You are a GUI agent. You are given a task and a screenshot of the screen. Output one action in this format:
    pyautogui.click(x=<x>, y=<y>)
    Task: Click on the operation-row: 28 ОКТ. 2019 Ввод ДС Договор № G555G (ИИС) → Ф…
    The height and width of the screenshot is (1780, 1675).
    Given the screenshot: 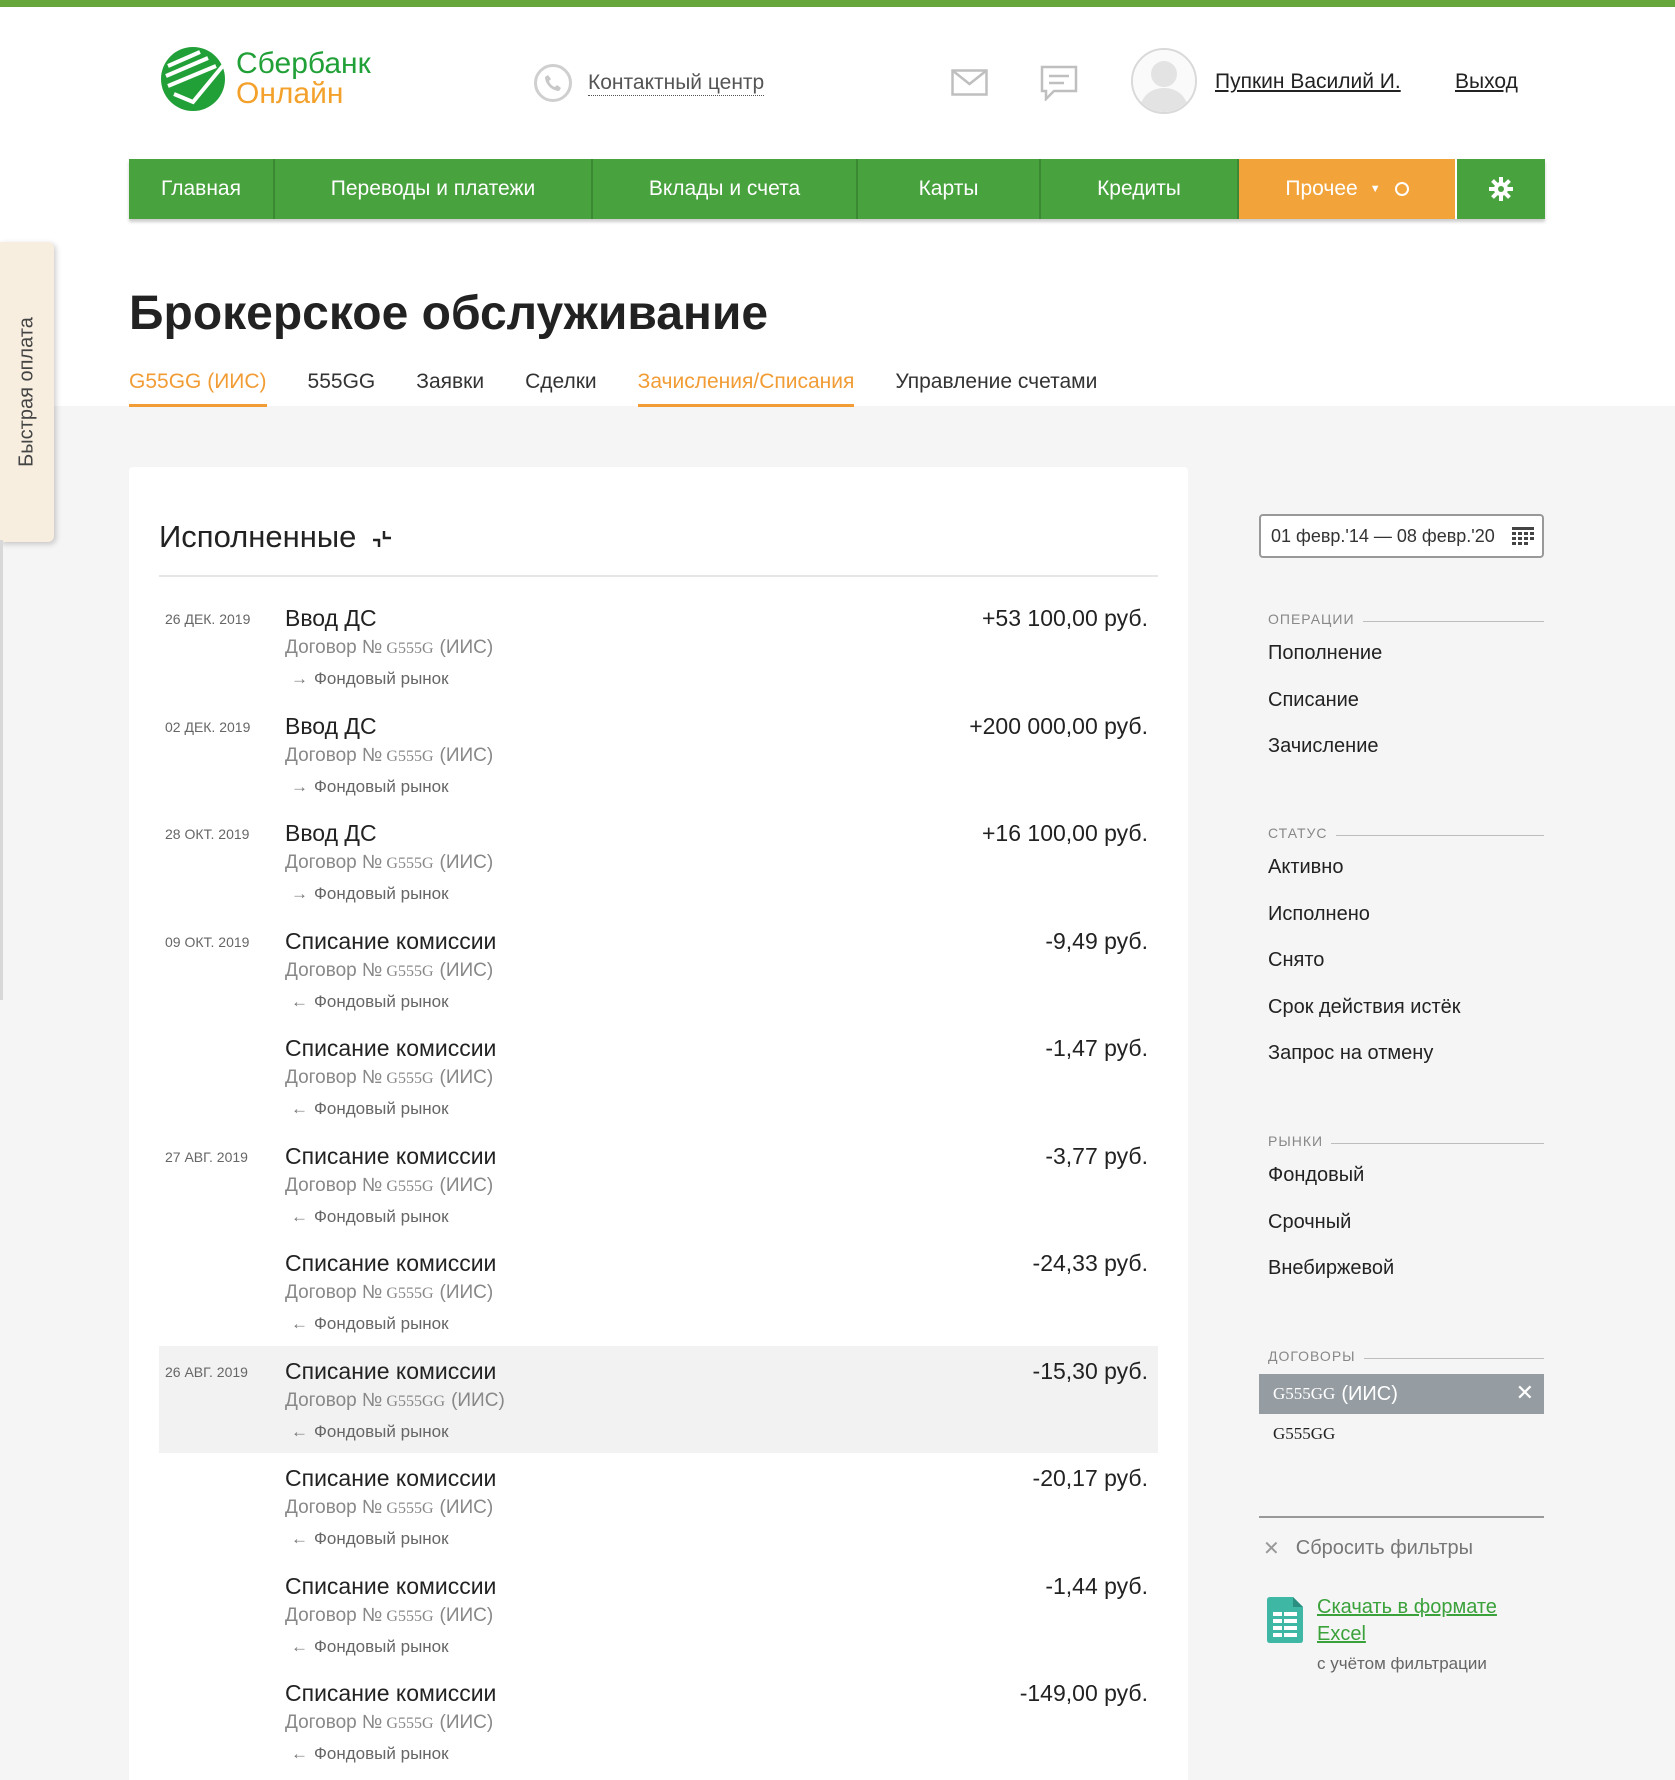 What is the action you would take?
    pyautogui.click(x=658, y=862)
    